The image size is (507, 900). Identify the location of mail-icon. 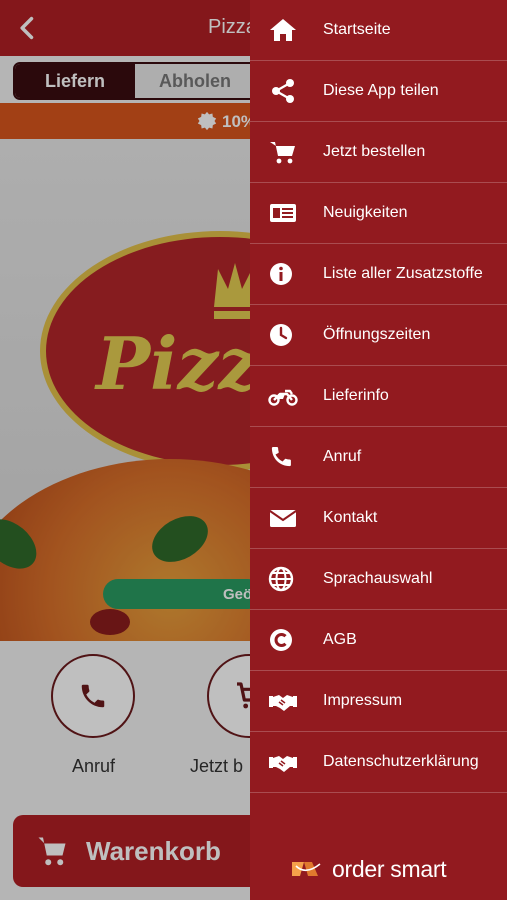
(283, 518).